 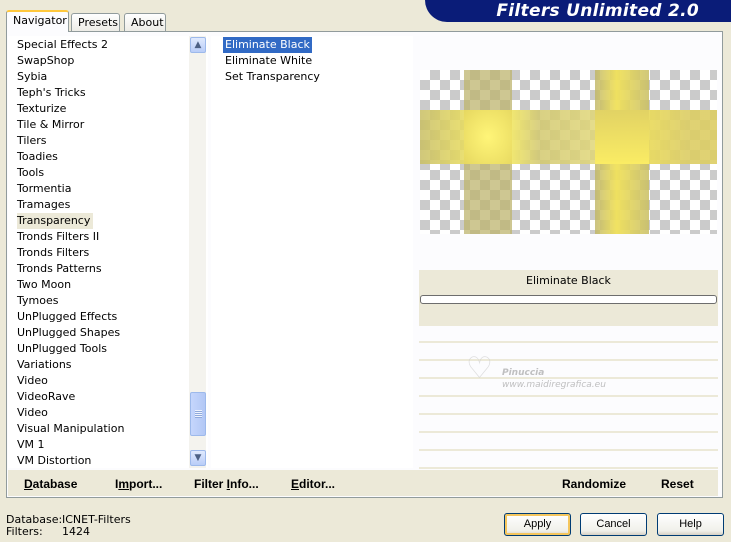 I want to click on filter-item: Eliminate Black, so click(x=267, y=45).